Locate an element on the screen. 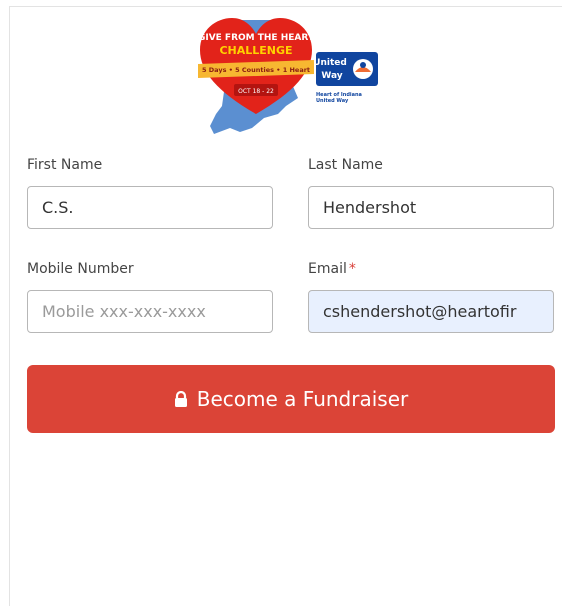  last-name-input is located at coordinates (431, 207).